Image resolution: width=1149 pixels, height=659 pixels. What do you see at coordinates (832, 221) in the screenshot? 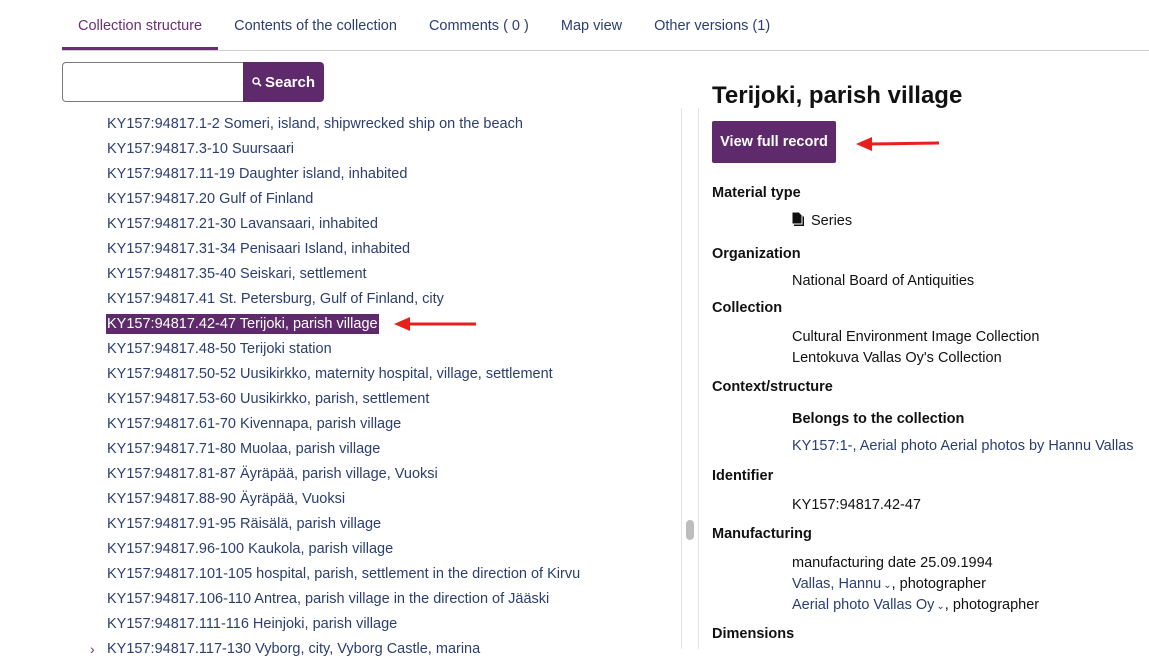
I see `material-type-text: Series` at bounding box center [832, 221].